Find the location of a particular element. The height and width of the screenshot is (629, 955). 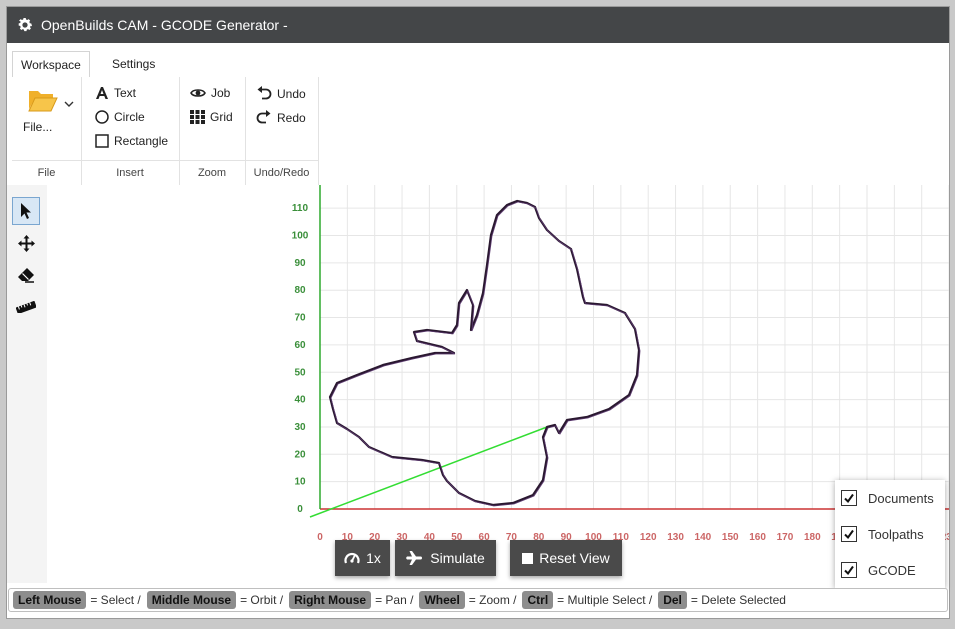

grid-icon is located at coordinates (197, 117).